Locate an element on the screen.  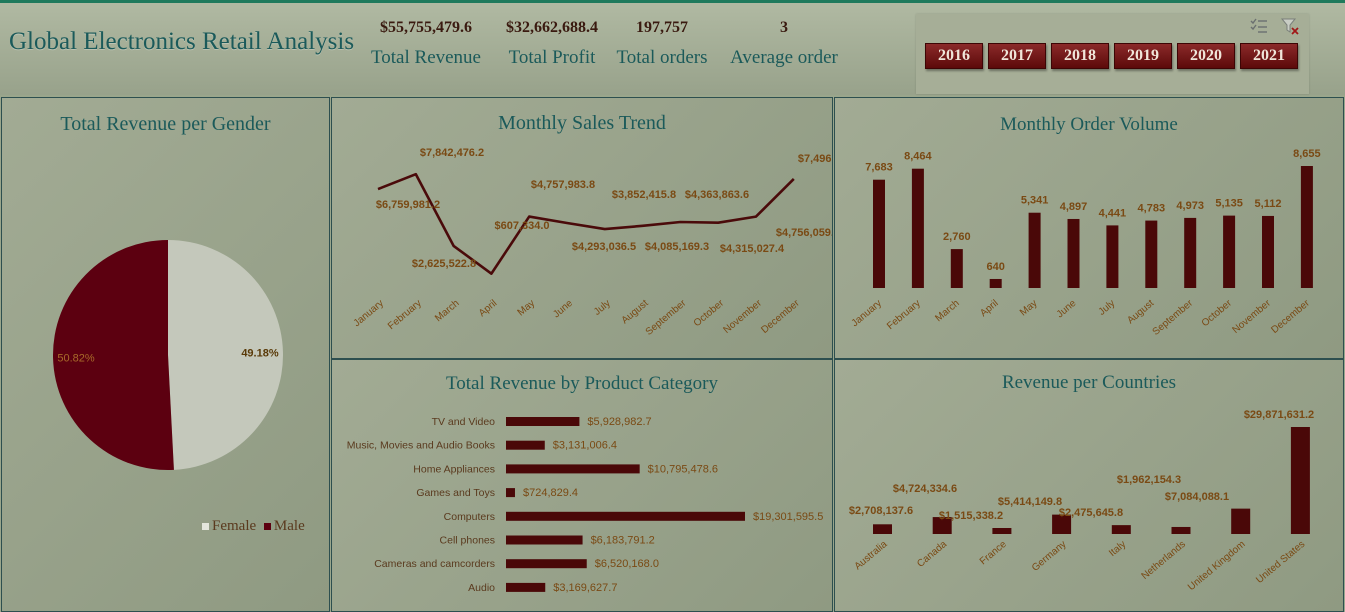
order-data-label: 4,897 is located at coordinates (1074, 207).